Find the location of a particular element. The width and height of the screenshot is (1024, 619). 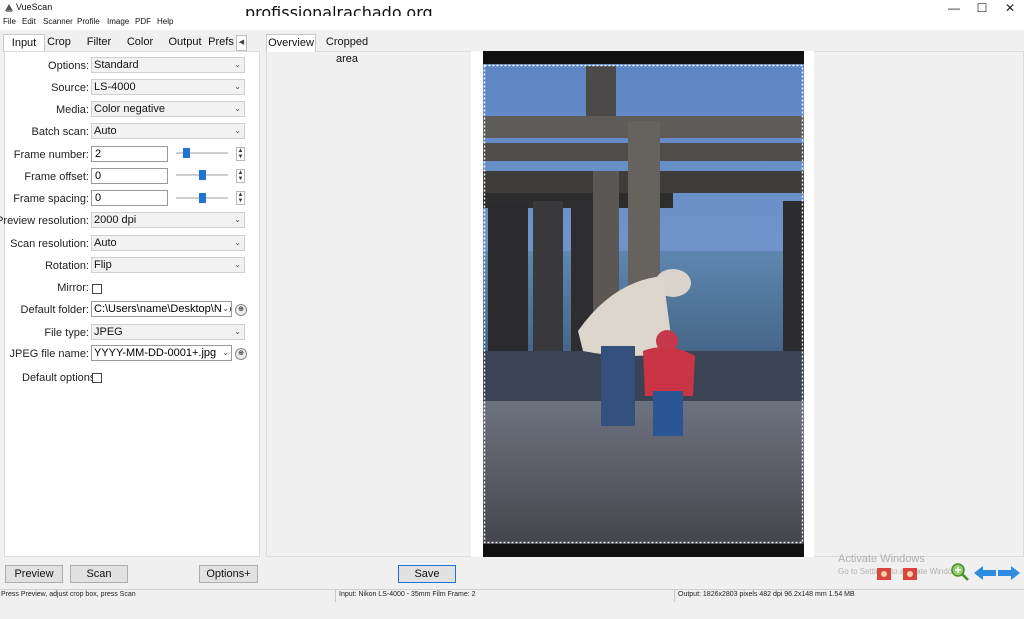

tab-overview: Overview is located at coordinates (291, 43).